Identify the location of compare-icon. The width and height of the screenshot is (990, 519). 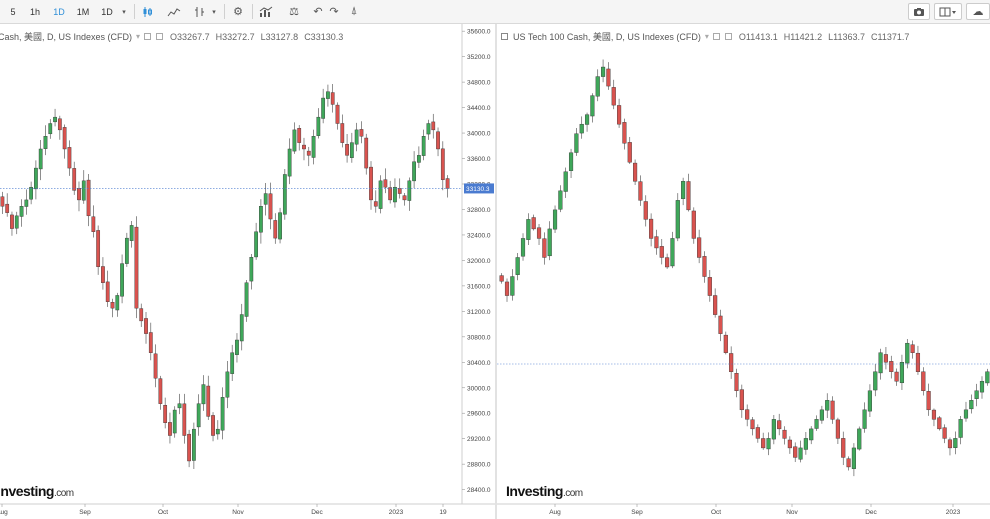
(200, 11).